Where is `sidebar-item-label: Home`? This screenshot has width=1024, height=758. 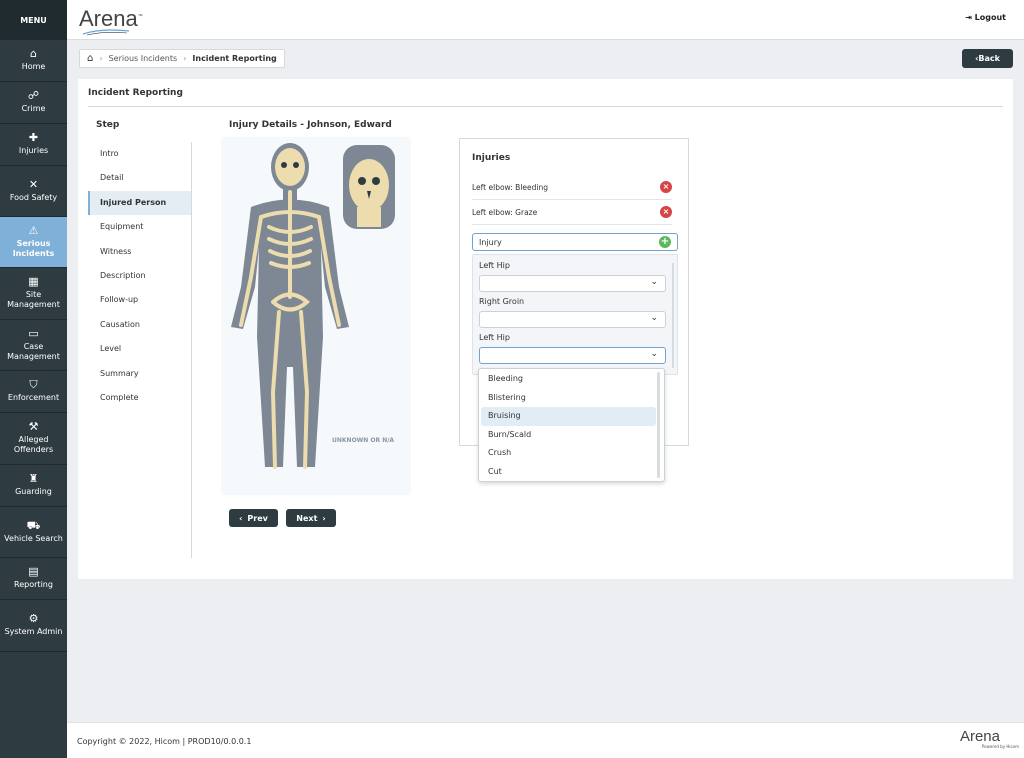 sidebar-item-label: Home is located at coordinates (33, 66).